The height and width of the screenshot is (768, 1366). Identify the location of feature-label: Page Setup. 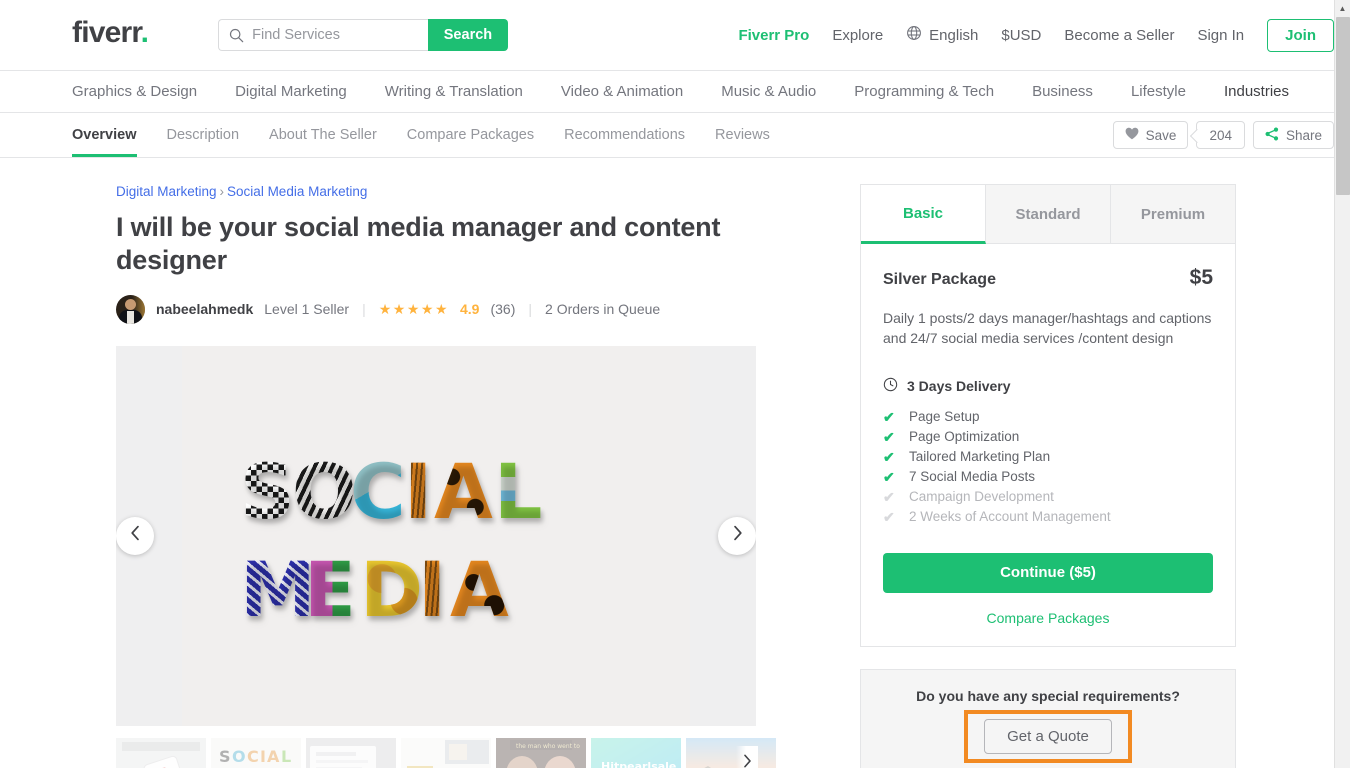
(944, 416).